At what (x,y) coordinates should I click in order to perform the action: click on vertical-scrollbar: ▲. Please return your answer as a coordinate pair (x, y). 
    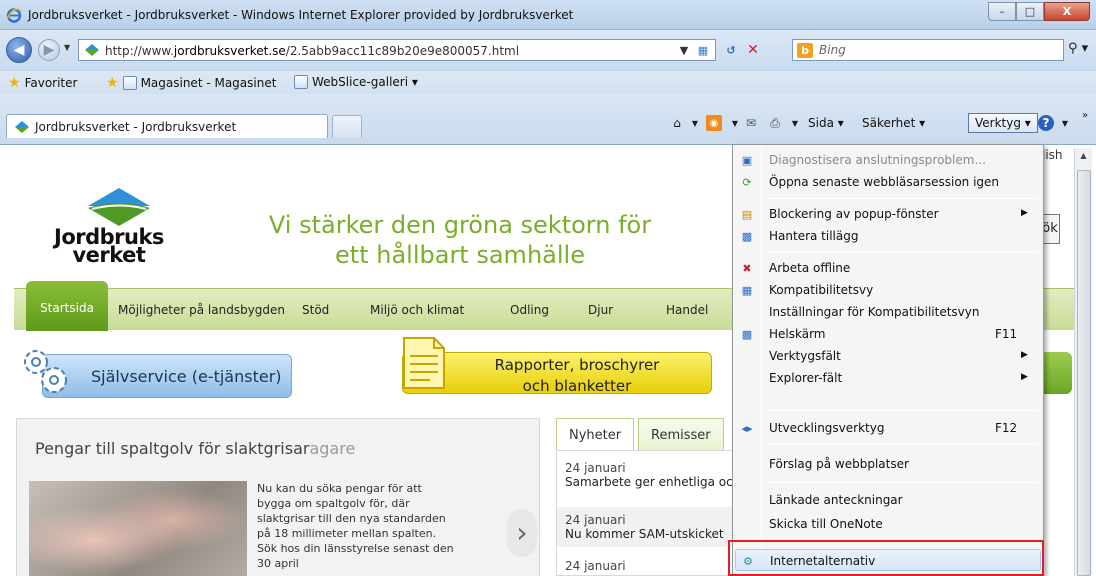
    Looking at the image, I should click on (1083, 362).